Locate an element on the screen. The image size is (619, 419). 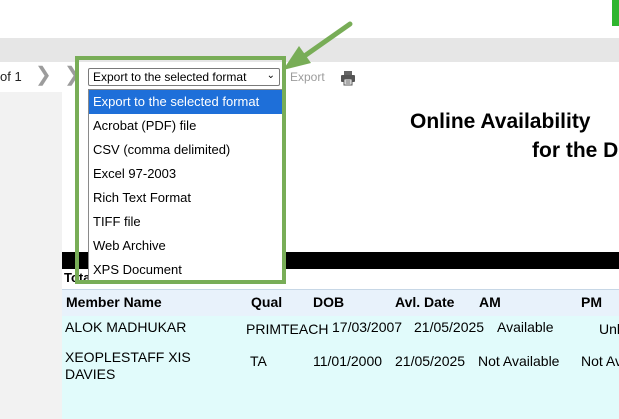
column-header-avl-date: Avl. Date is located at coordinates (425, 302).